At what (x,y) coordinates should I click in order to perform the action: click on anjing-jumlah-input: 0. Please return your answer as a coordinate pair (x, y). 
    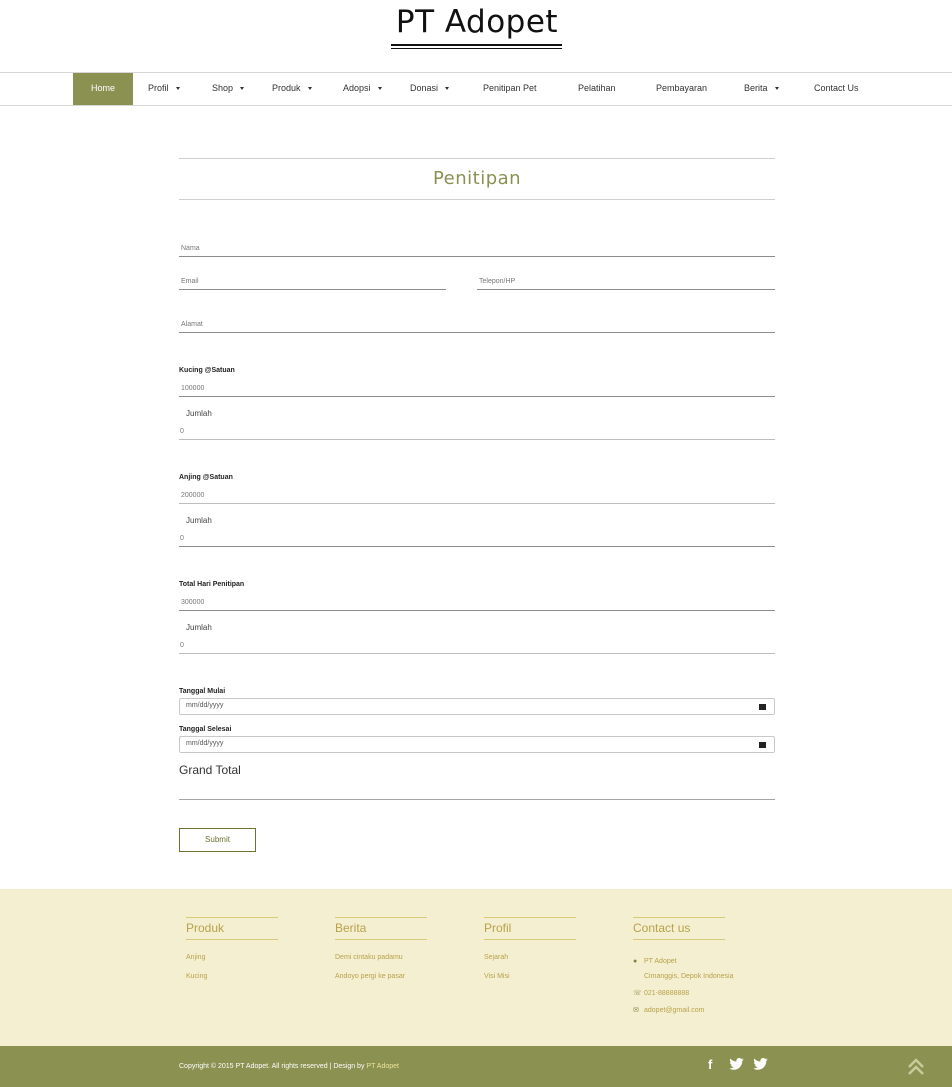
    Looking at the image, I should click on (477, 538).